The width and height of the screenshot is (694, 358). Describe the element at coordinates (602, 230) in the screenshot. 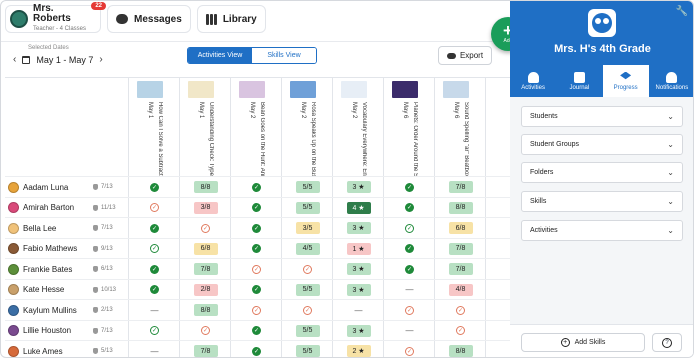

I see `filter-activities: Activities ⌄` at that location.